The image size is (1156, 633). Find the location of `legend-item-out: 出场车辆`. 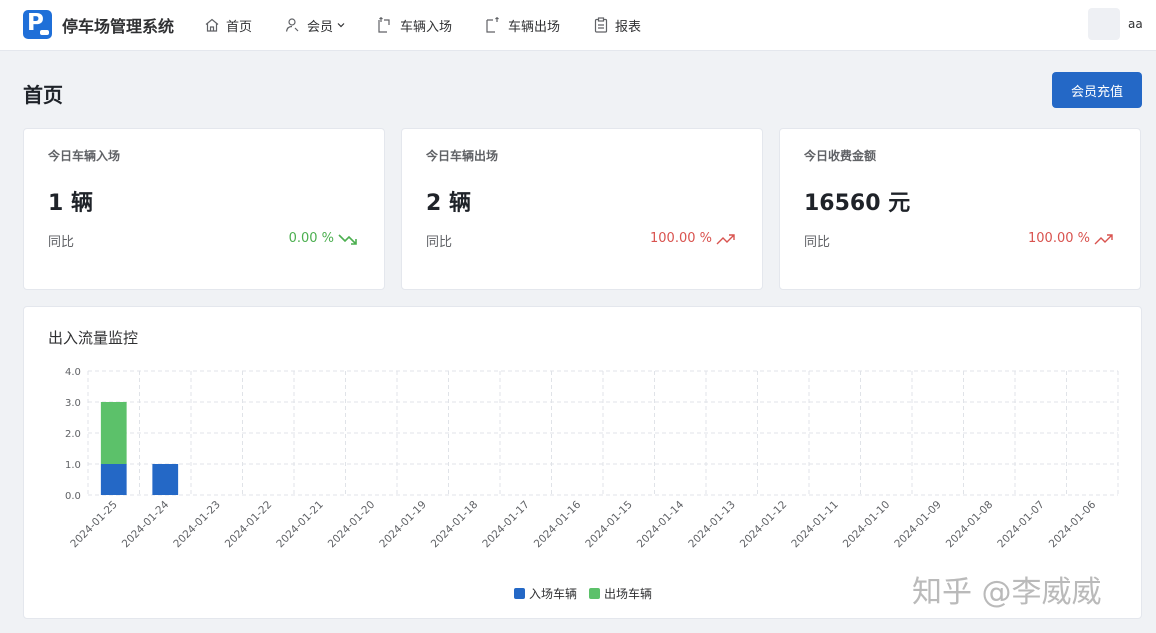

legend-item-out: 出场车辆 is located at coordinates (620, 593).